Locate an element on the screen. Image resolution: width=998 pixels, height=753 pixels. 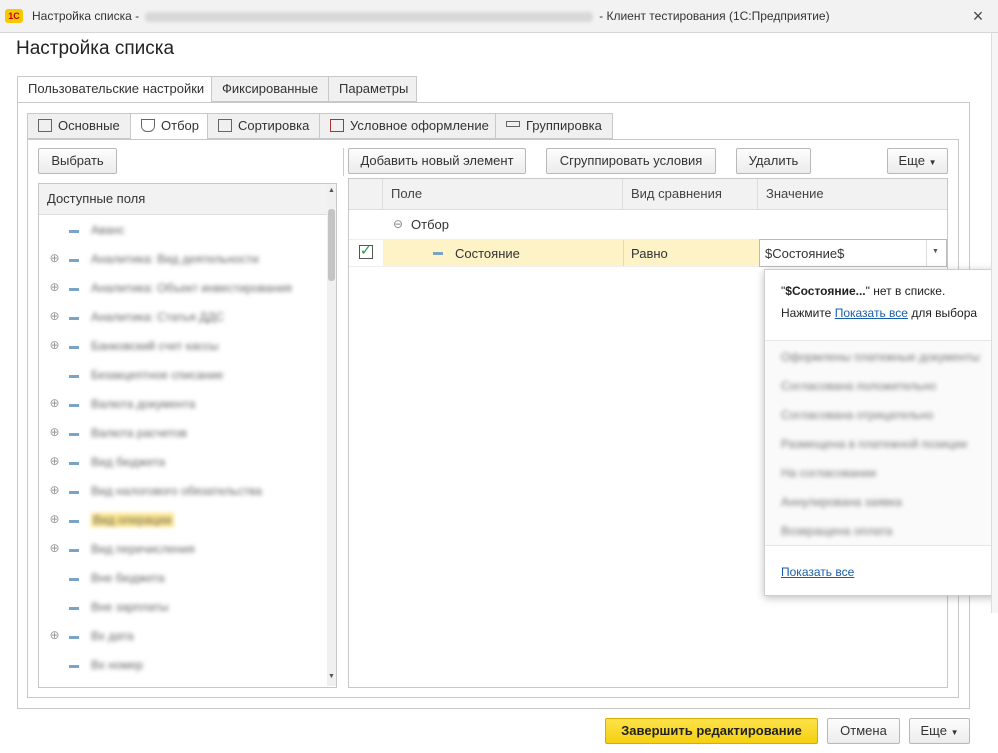
footer-more-label: Еще is located at coordinates (933, 730).